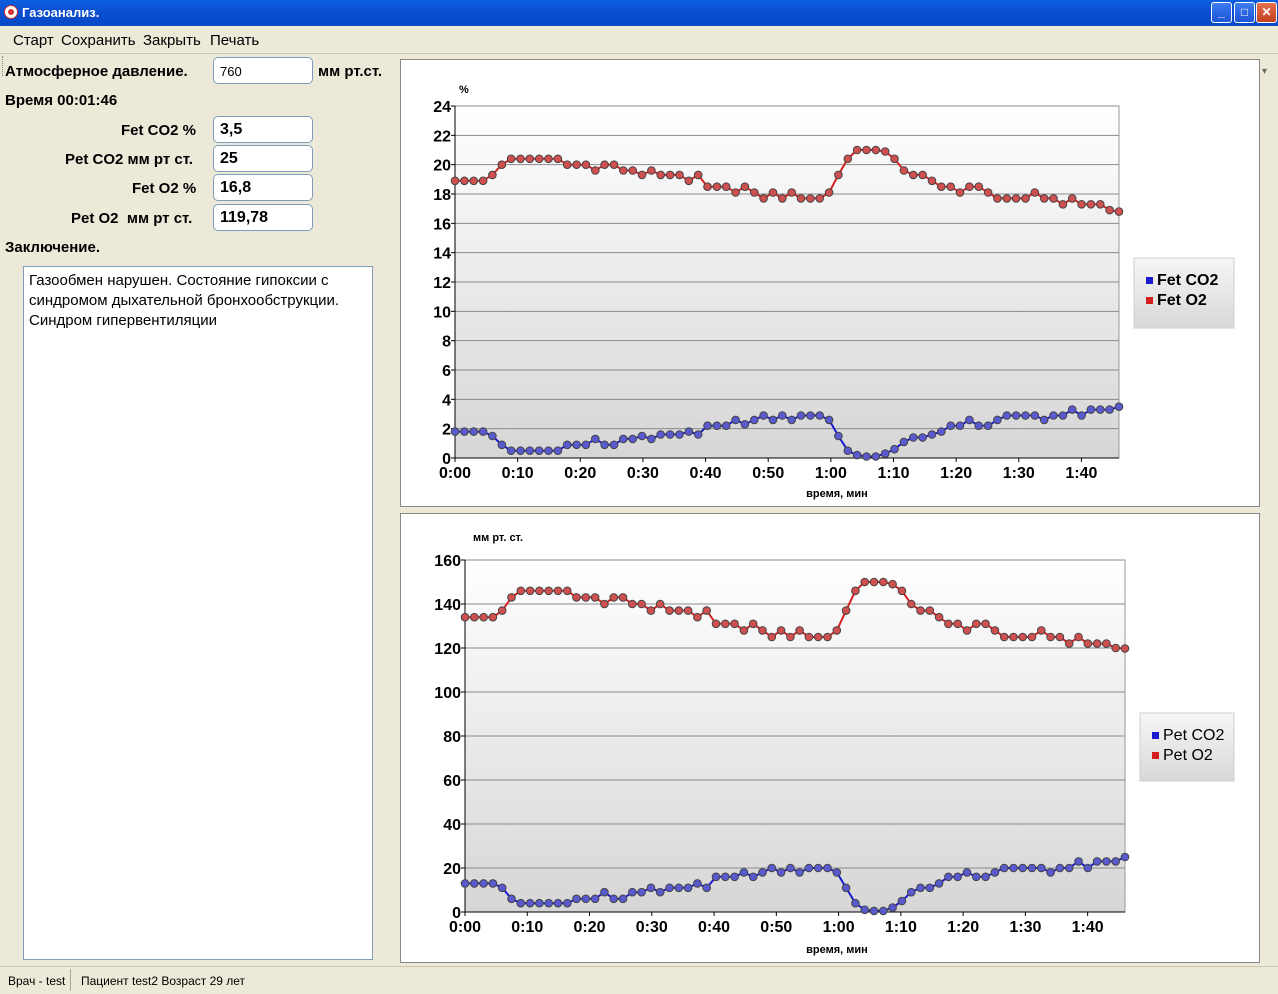 This screenshot has height=994, width=1278. I want to click on close-button: ✕, so click(1266, 12).